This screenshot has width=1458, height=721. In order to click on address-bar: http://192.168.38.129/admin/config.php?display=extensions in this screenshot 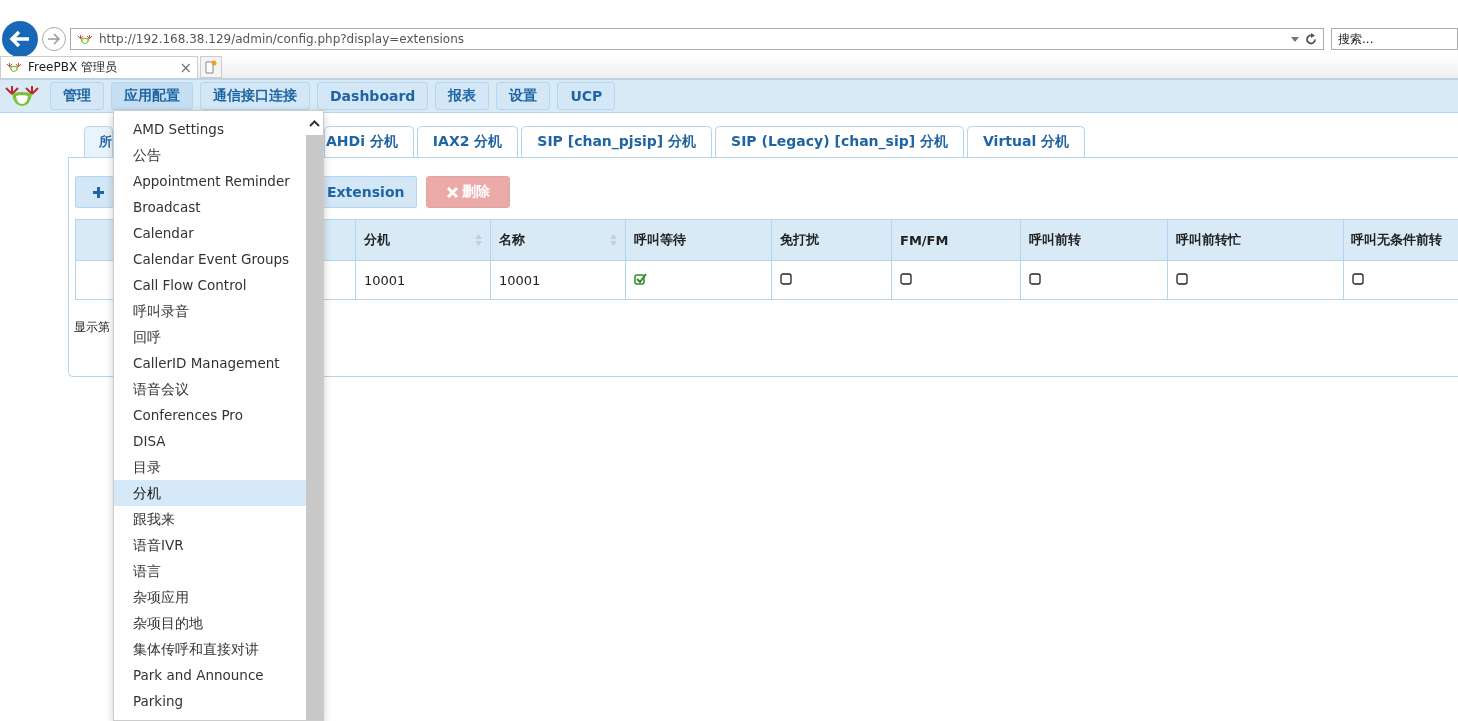, I will do `click(697, 39)`.